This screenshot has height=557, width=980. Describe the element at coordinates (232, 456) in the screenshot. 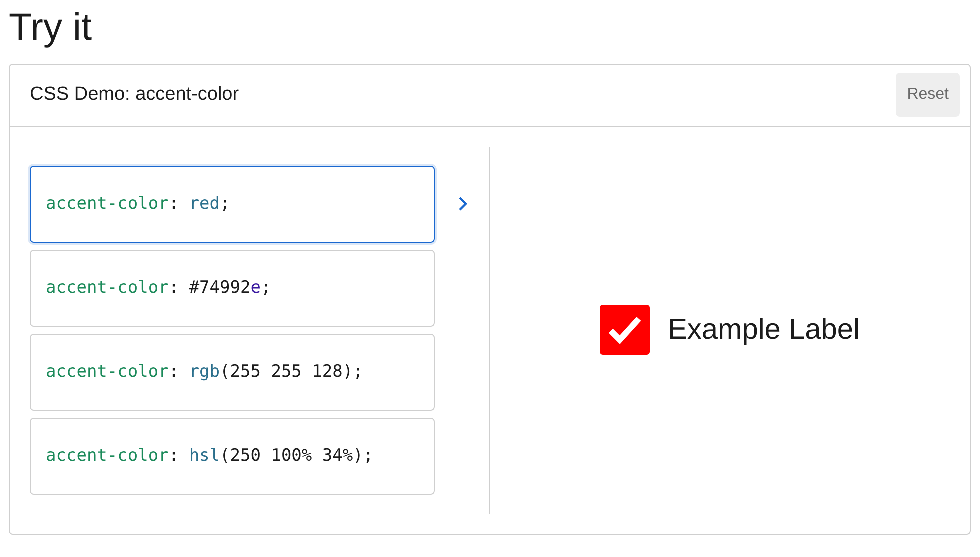

I see `code-choice: accent-color: hsl(250 100% 34%);` at that location.